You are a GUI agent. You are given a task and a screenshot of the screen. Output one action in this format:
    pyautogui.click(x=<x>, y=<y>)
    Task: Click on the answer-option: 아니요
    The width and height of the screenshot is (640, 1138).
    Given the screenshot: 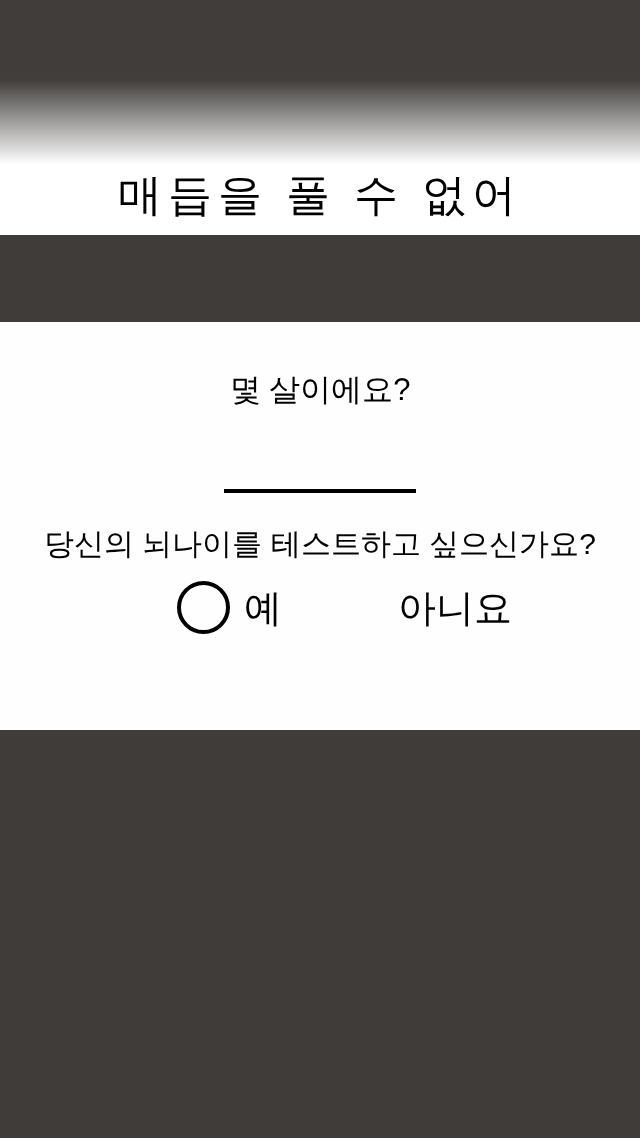 What is the action you would take?
    pyautogui.click(x=455, y=607)
    